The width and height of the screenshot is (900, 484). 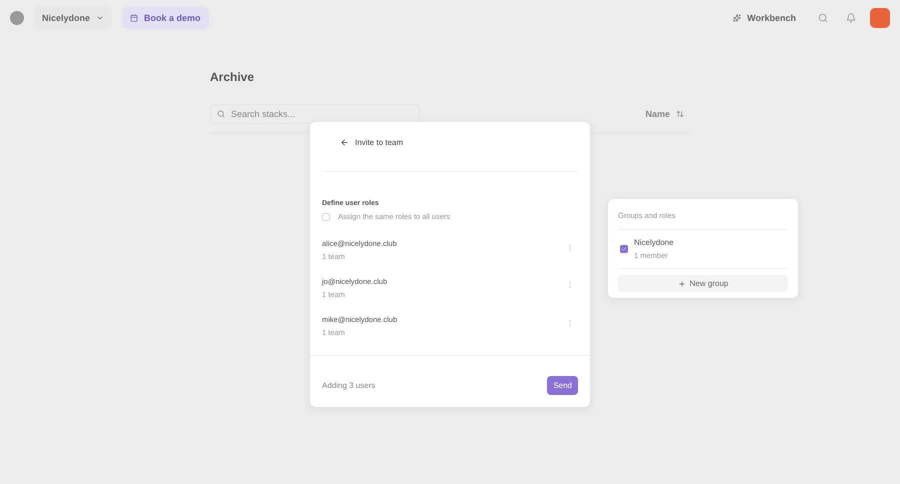 What do you see at coordinates (764, 18) in the screenshot?
I see `workbench-button: Workbench` at bounding box center [764, 18].